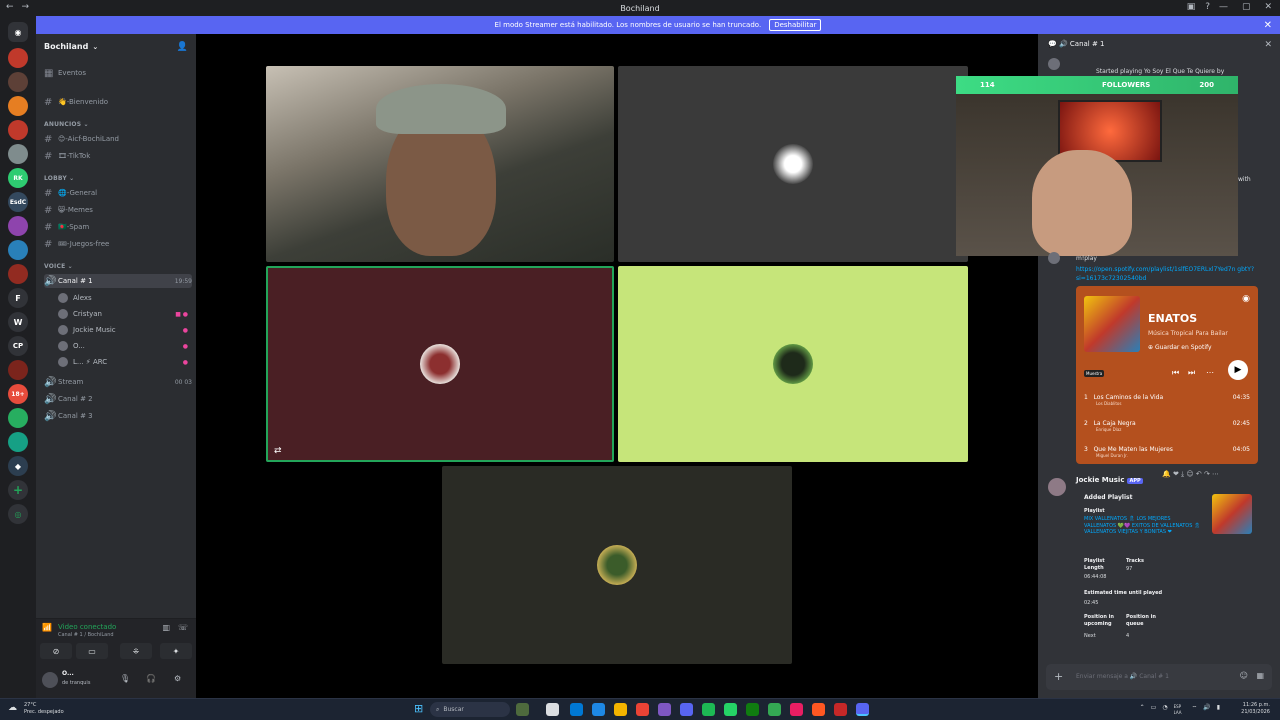 The height and width of the screenshot is (720, 1280). I want to click on voice-user: Jockie Music ●, so click(123, 330).